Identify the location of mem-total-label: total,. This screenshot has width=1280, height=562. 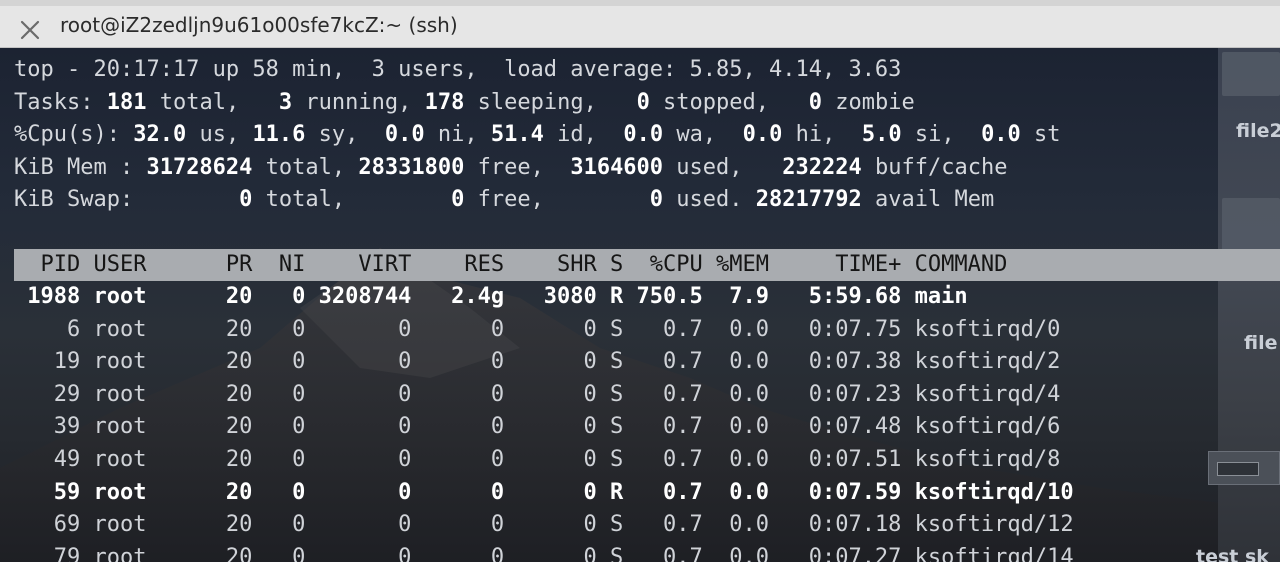
(305, 167).